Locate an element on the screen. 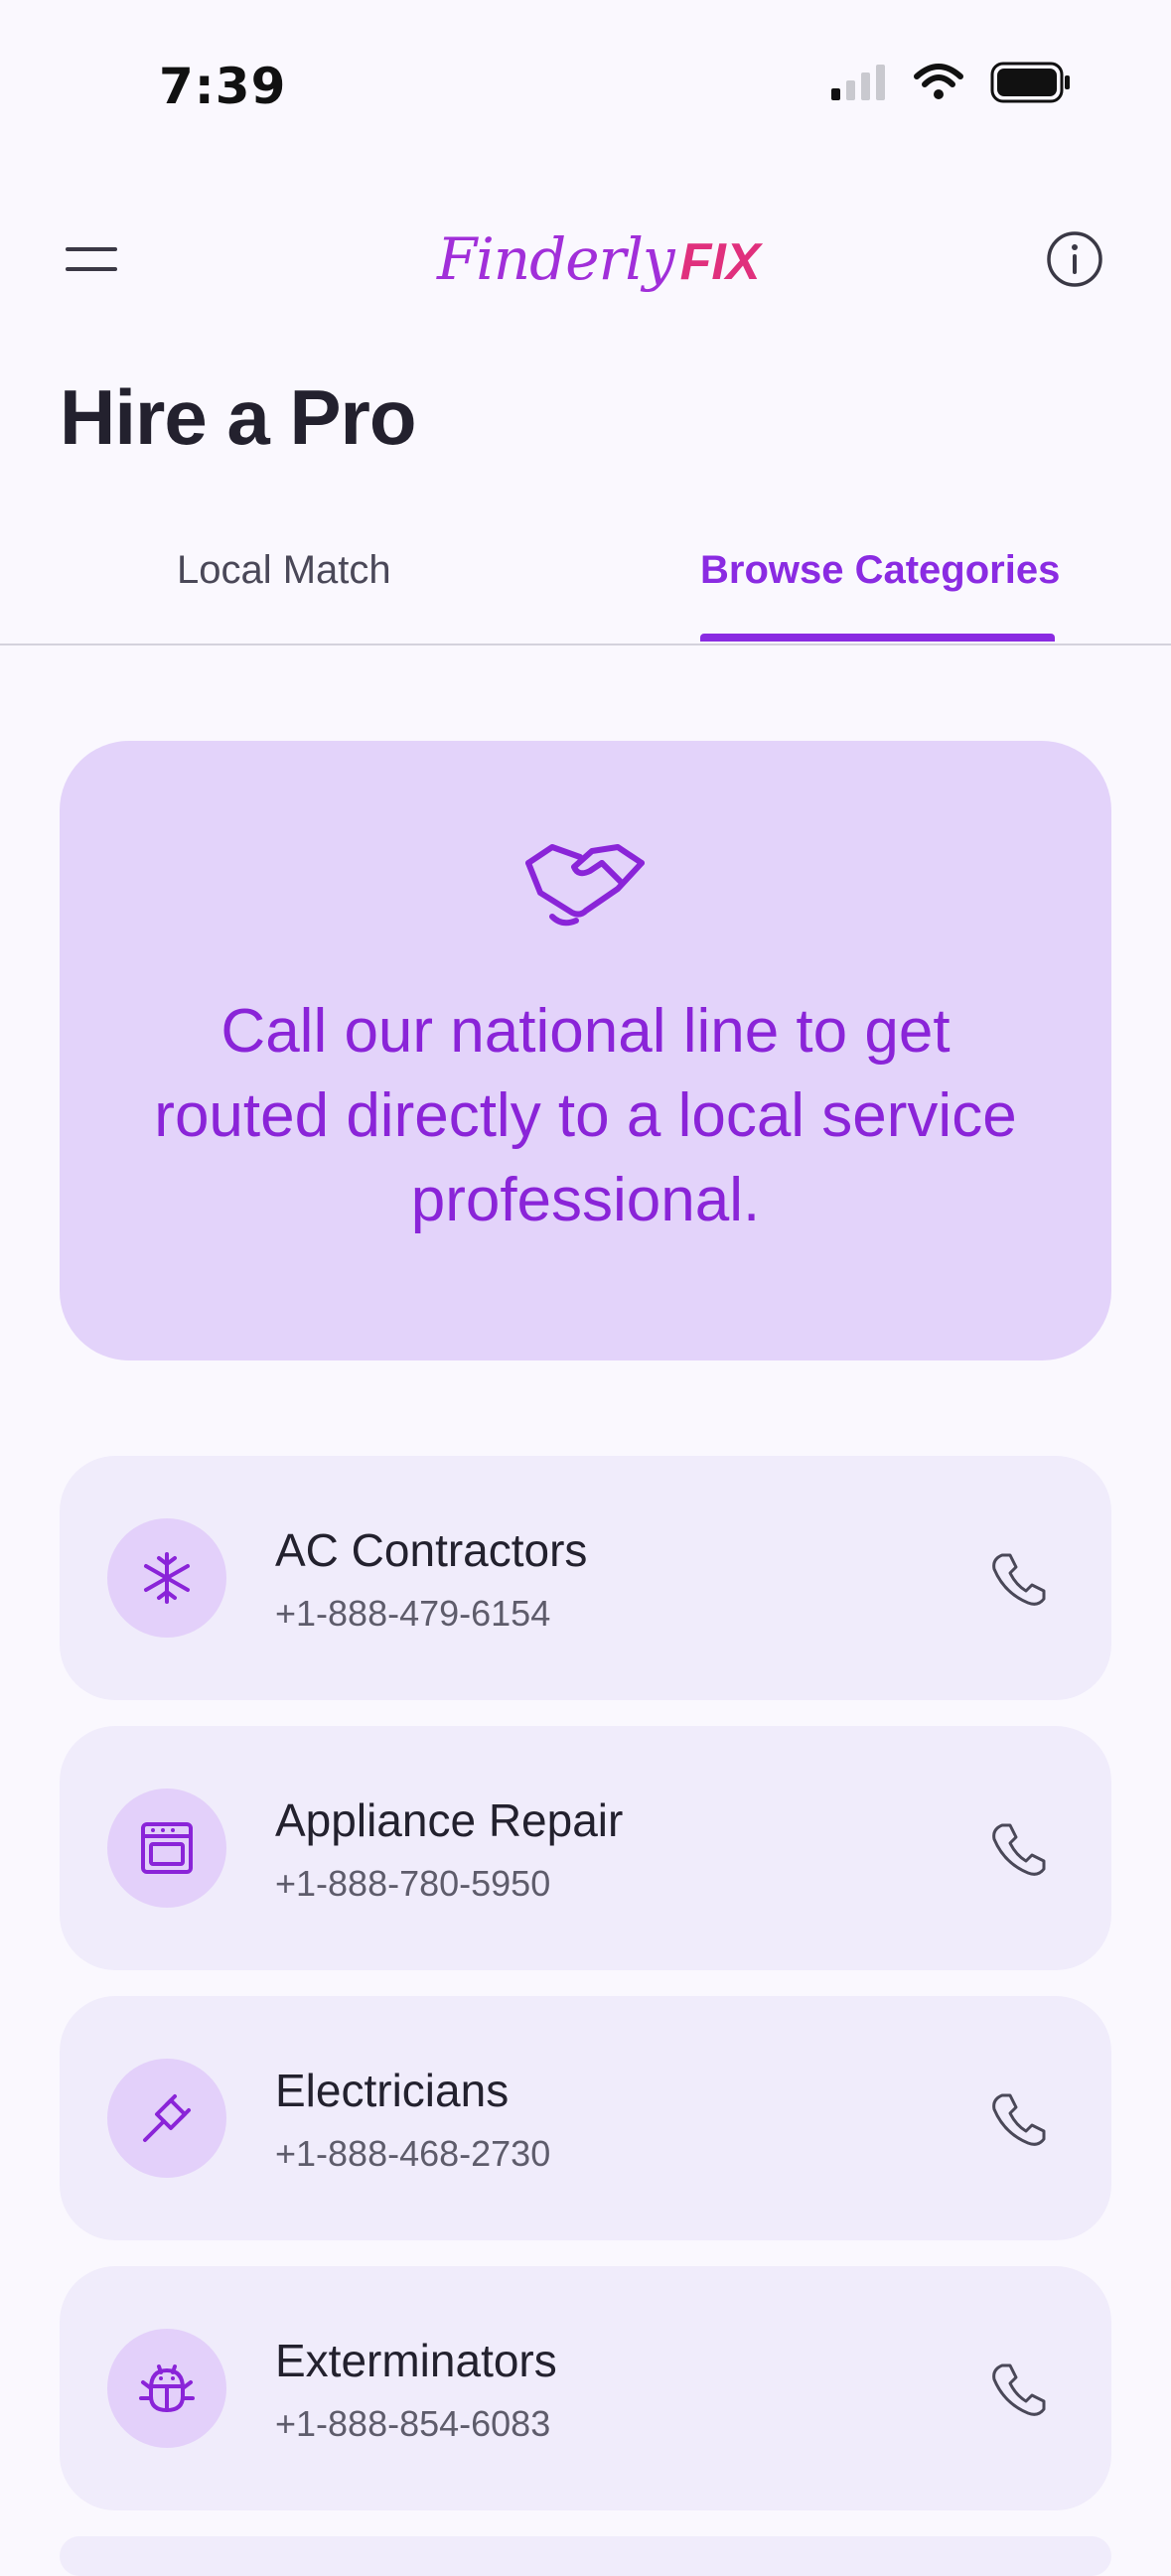  info-icon is located at coordinates (1074, 259).